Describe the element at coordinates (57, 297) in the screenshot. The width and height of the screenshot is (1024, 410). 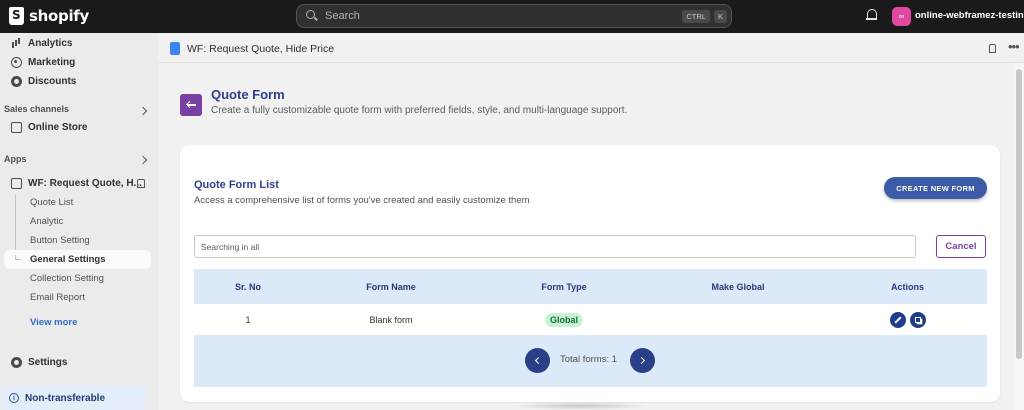
I see `sidebar-subitem-email-report: Email Report` at that location.